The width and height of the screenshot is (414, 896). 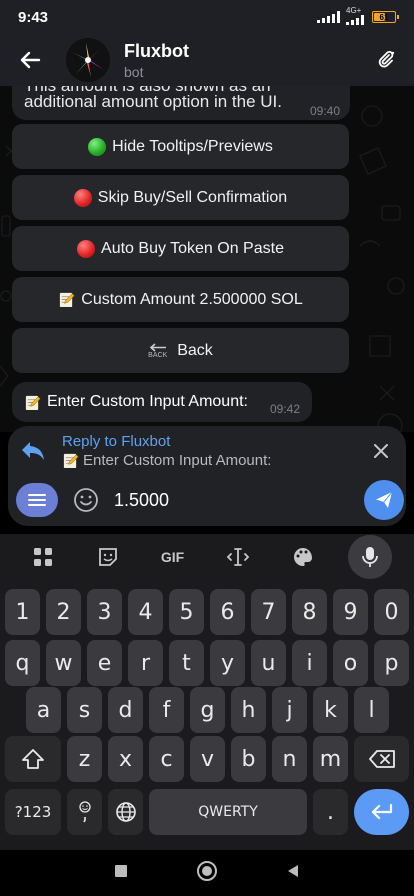 What do you see at coordinates (195, 350) in the screenshot?
I see `inline-button-label: Back` at bounding box center [195, 350].